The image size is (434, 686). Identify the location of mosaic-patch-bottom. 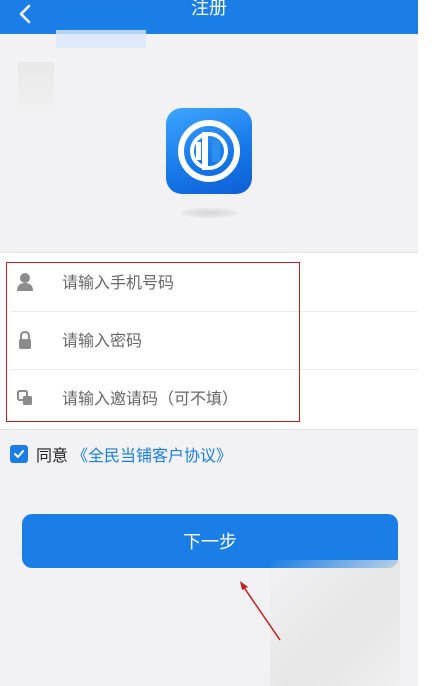
(335, 623).